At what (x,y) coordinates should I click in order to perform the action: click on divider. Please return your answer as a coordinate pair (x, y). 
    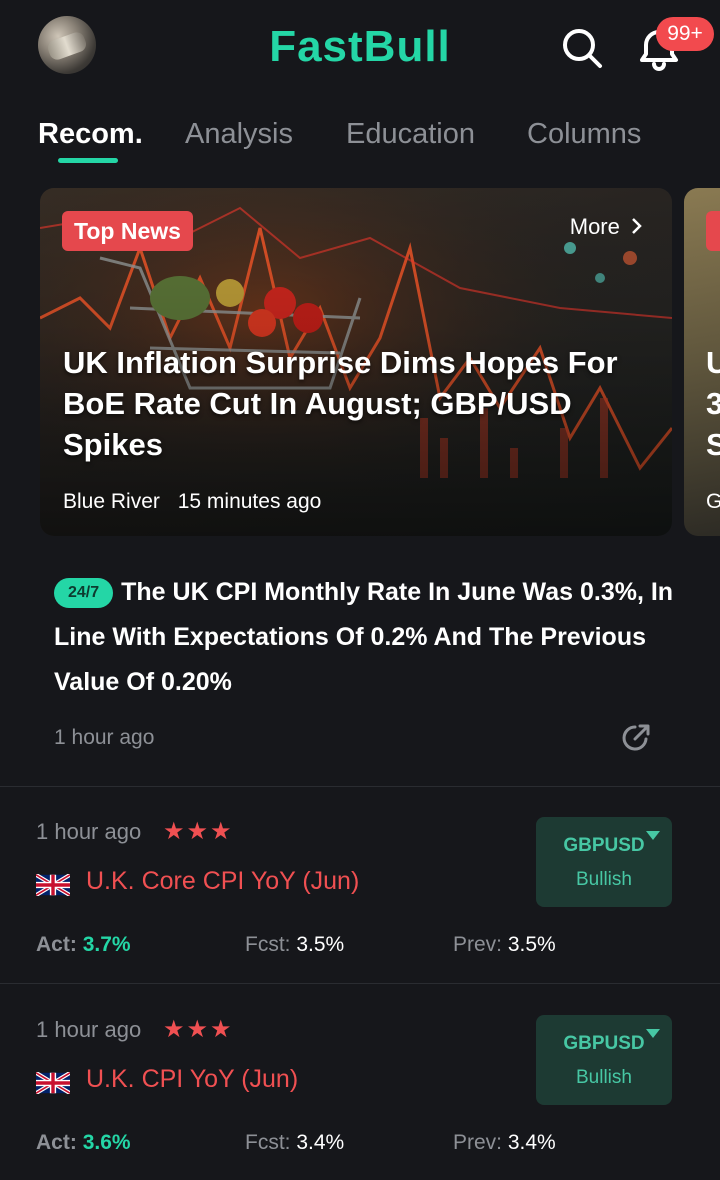
    Looking at the image, I should click on (360, 983).